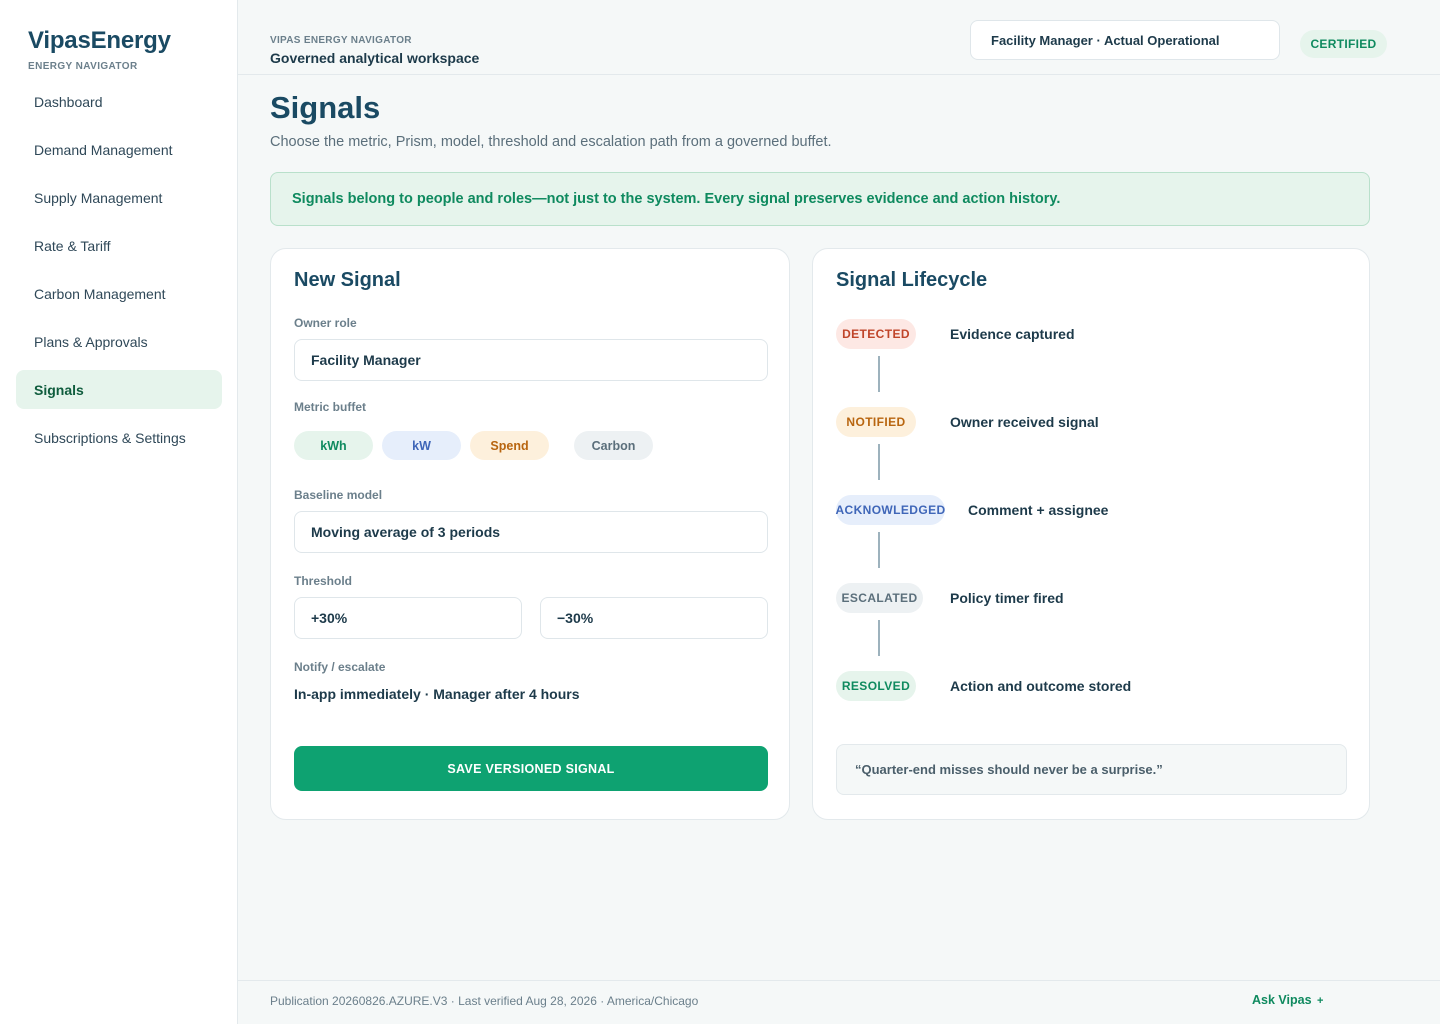  I want to click on owner-role-label: Owner role, so click(325, 323).